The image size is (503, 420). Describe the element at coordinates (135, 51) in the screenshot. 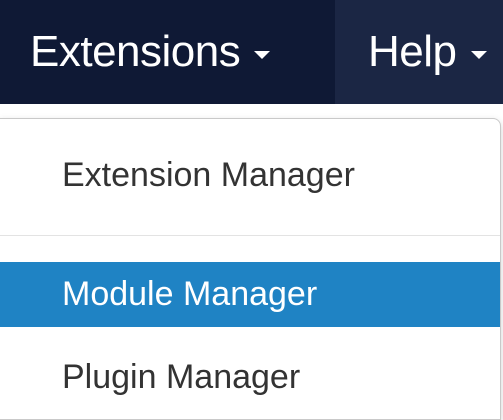

I see `nav-extensions-label: Extensions` at that location.